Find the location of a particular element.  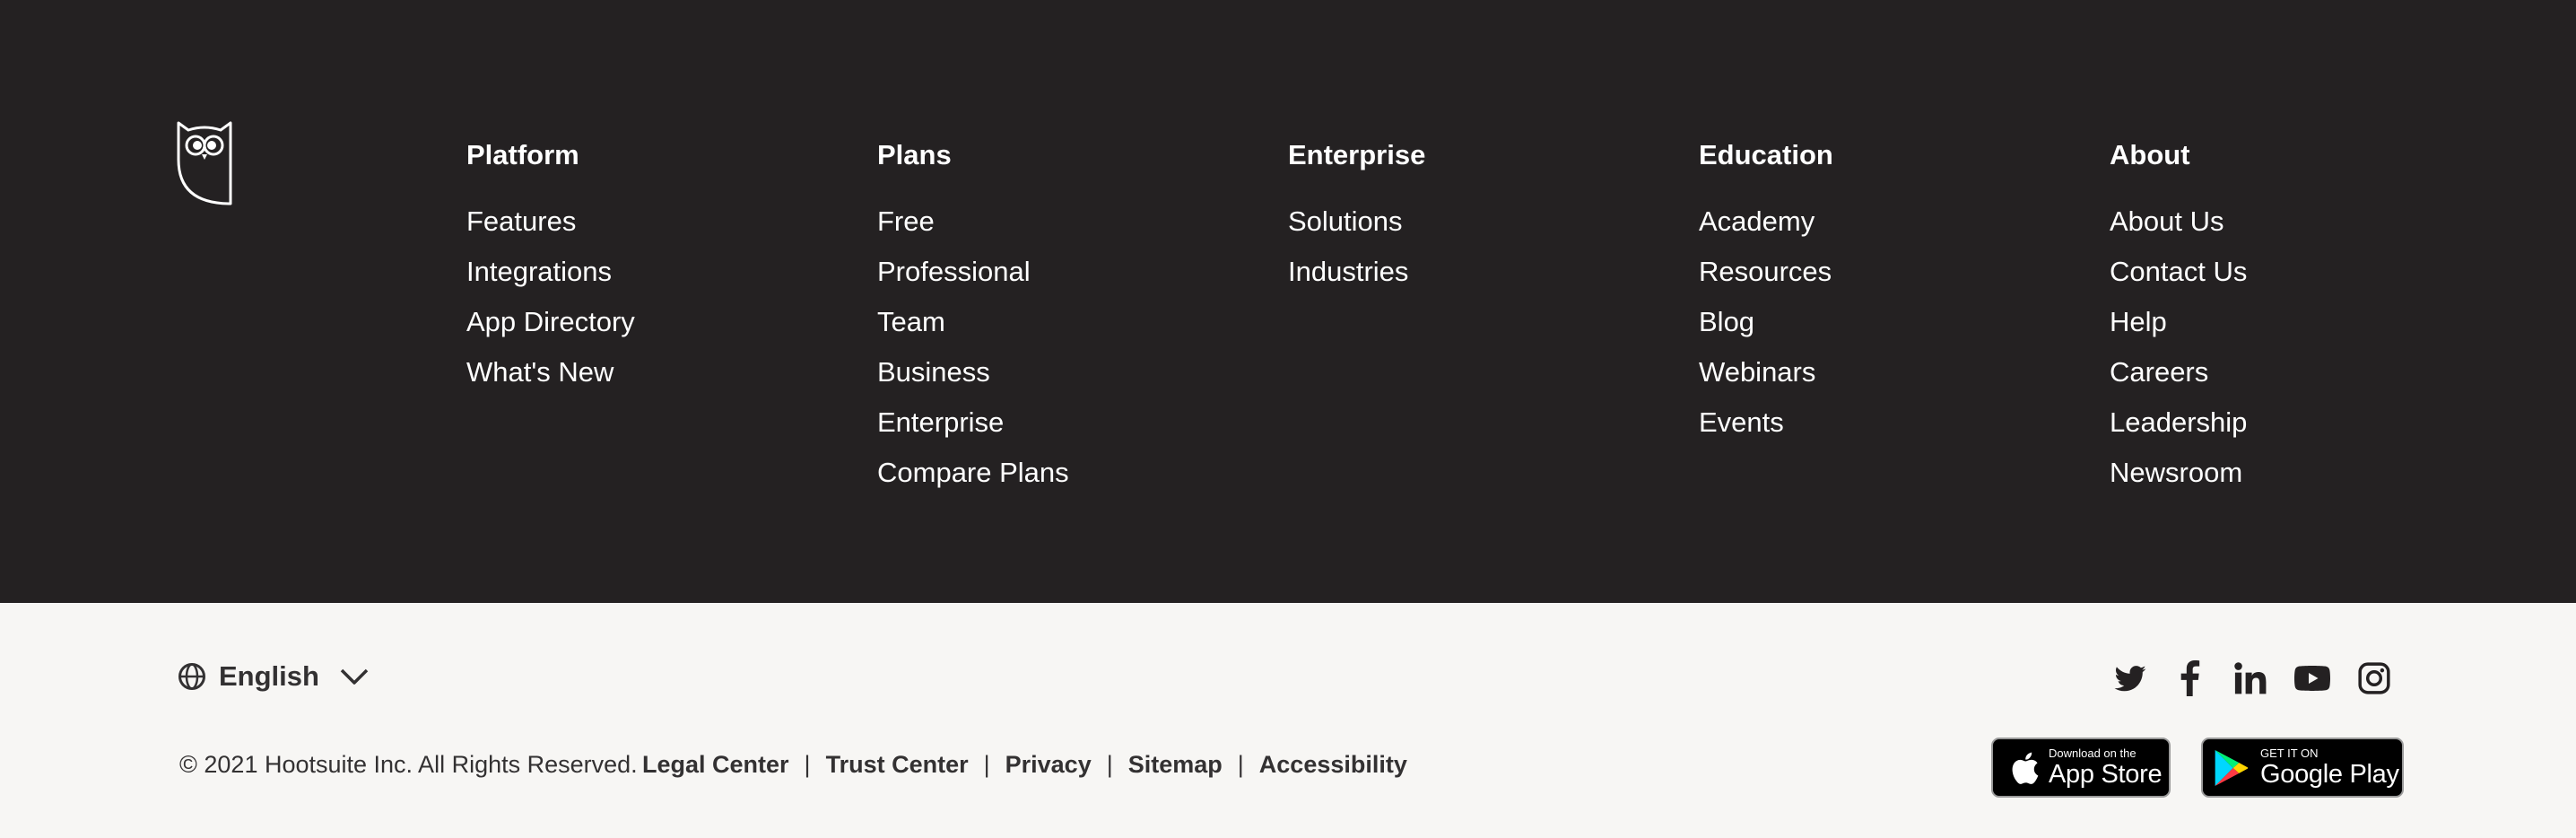

app-store-big-text: App Store is located at coordinates (2106, 774).